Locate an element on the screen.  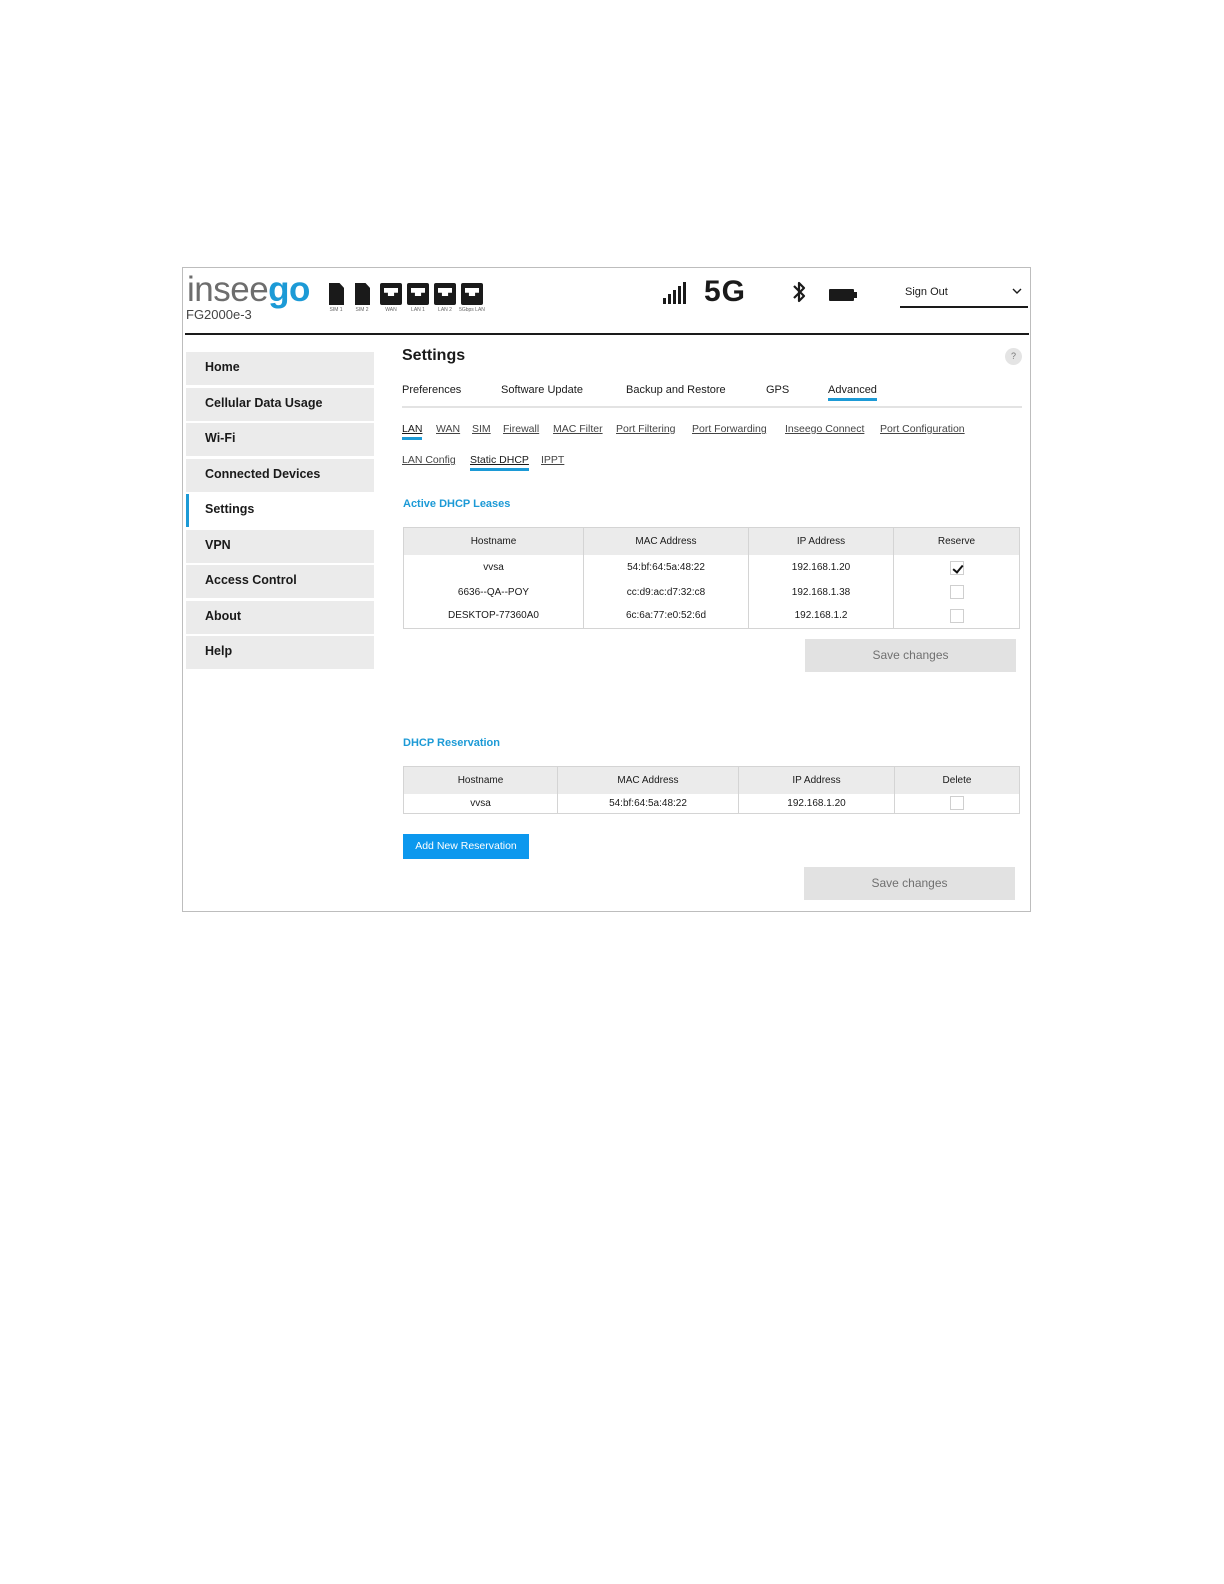
delete-checkbox is located at coordinates (957, 803).